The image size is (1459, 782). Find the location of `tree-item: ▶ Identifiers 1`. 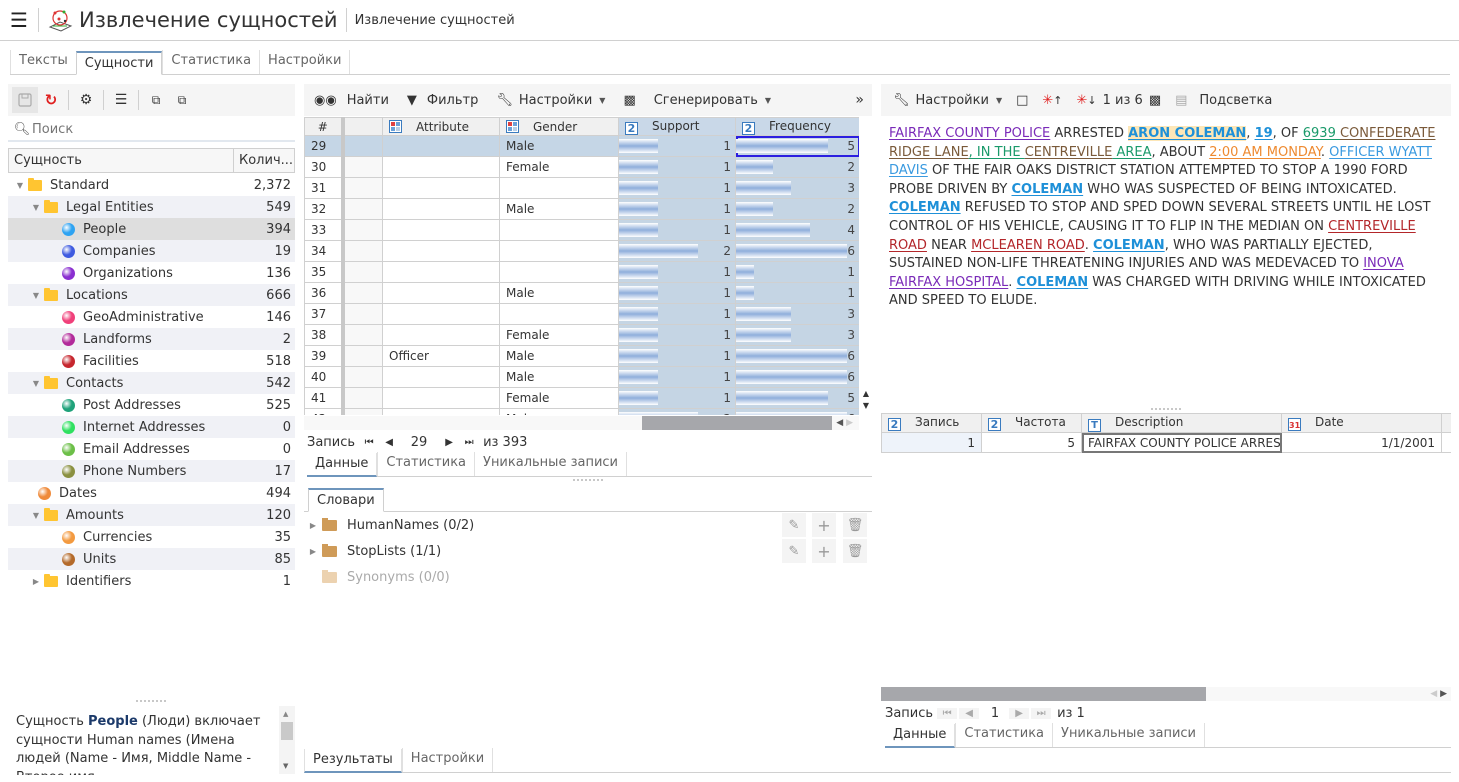

tree-item: ▶ Identifiers 1 is located at coordinates (151, 581).